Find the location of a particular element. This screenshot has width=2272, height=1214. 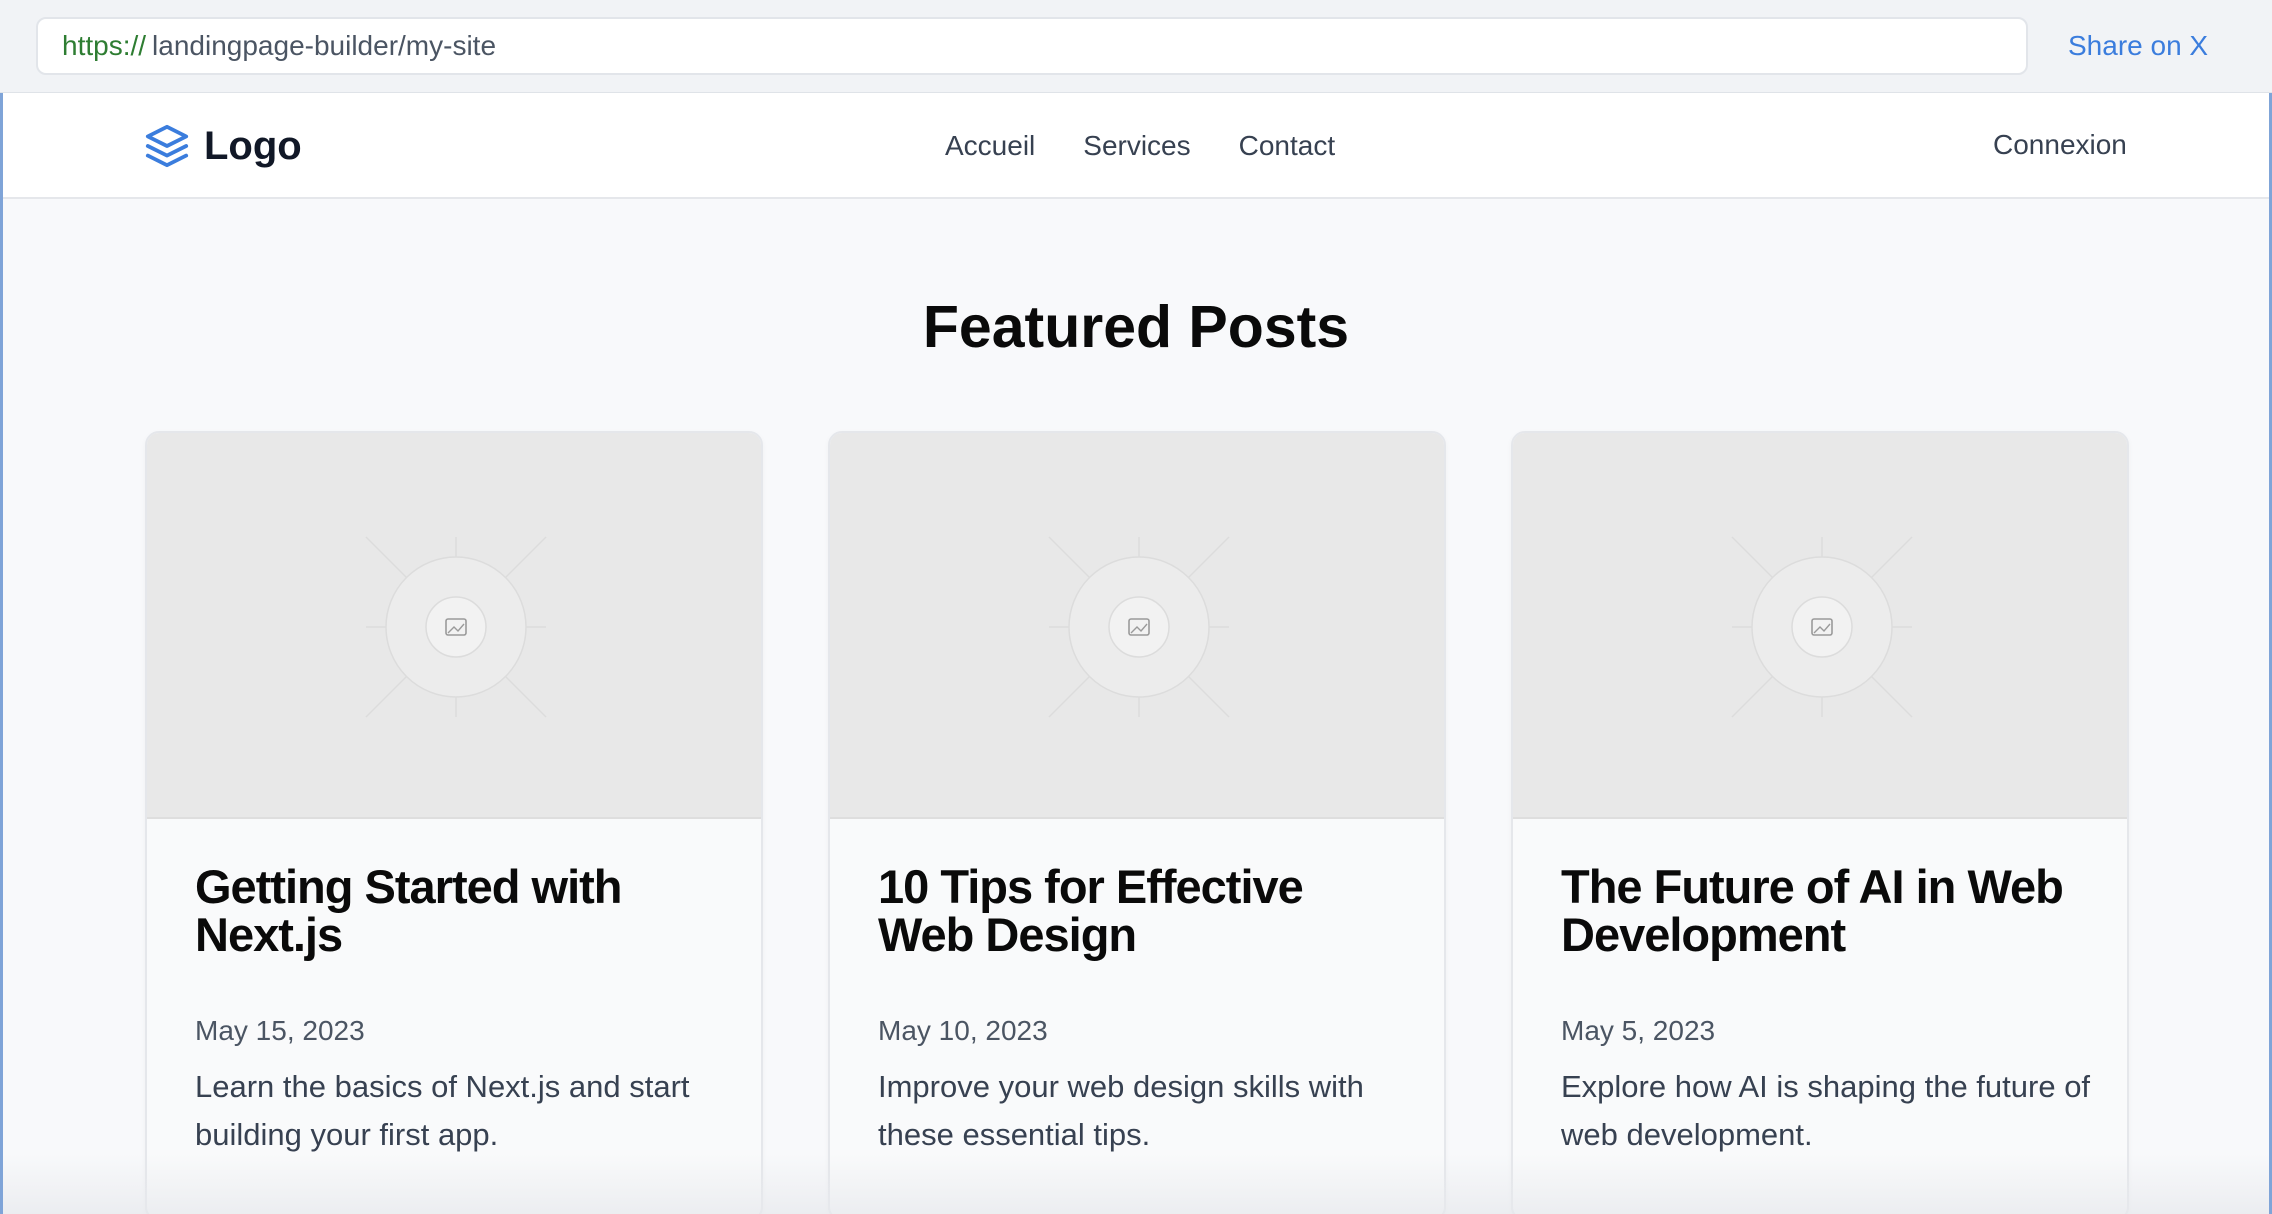

post-date: May 10, 2023 is located at coordinates (963, 1030).